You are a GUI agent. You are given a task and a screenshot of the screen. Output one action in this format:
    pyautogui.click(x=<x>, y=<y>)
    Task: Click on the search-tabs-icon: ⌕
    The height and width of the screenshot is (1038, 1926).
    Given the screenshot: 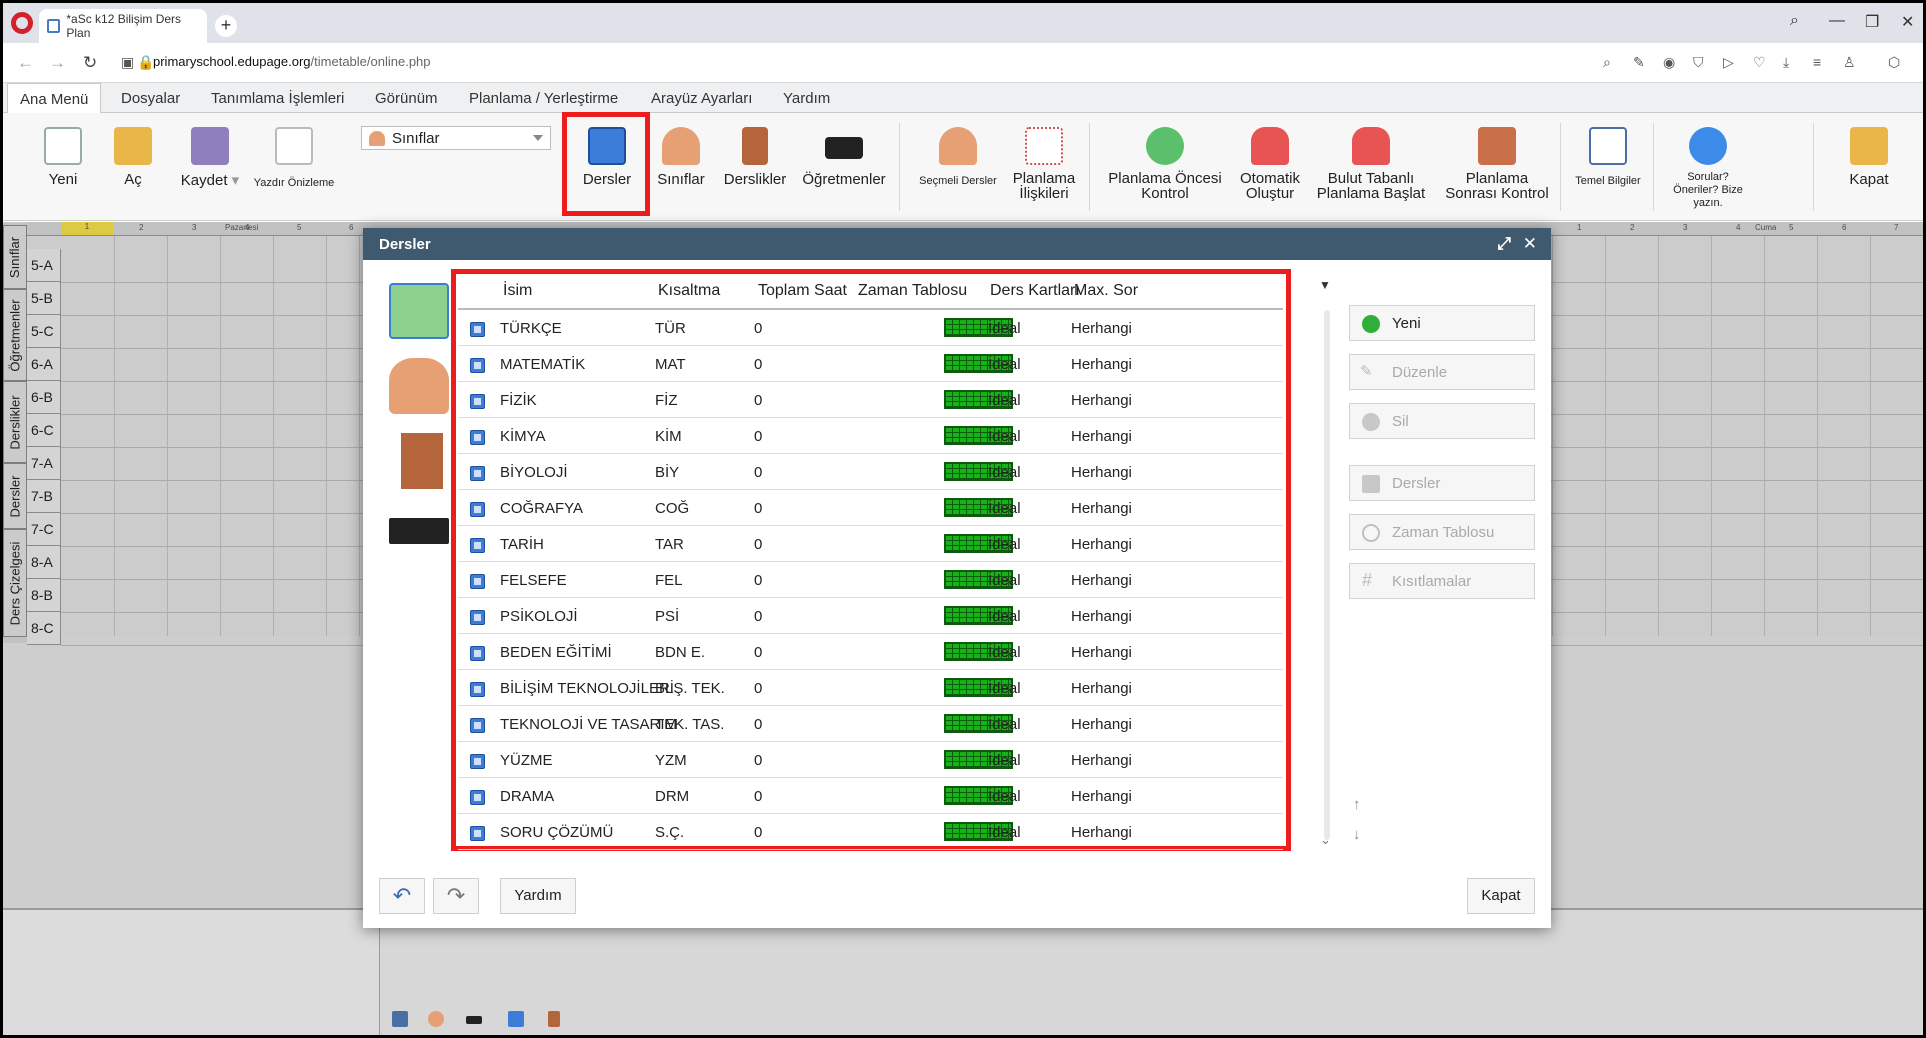 What is the action you would take?
    pyautogui.click(x=1794, y=21)
    